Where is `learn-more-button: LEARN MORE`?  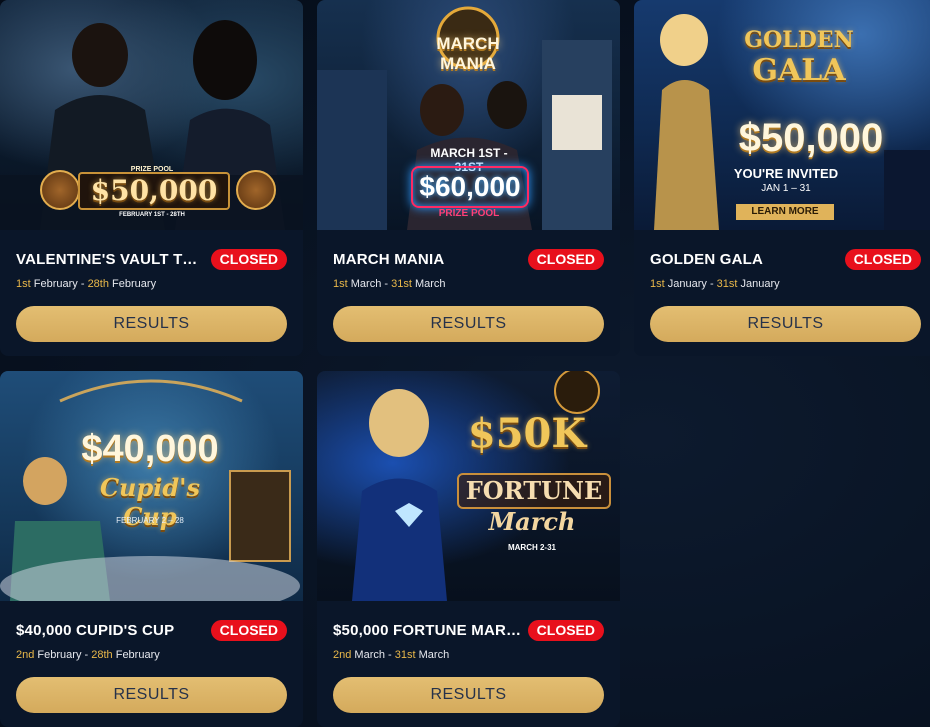
learn-more-button: LEARN MORE is located at coordinates (785, 212).